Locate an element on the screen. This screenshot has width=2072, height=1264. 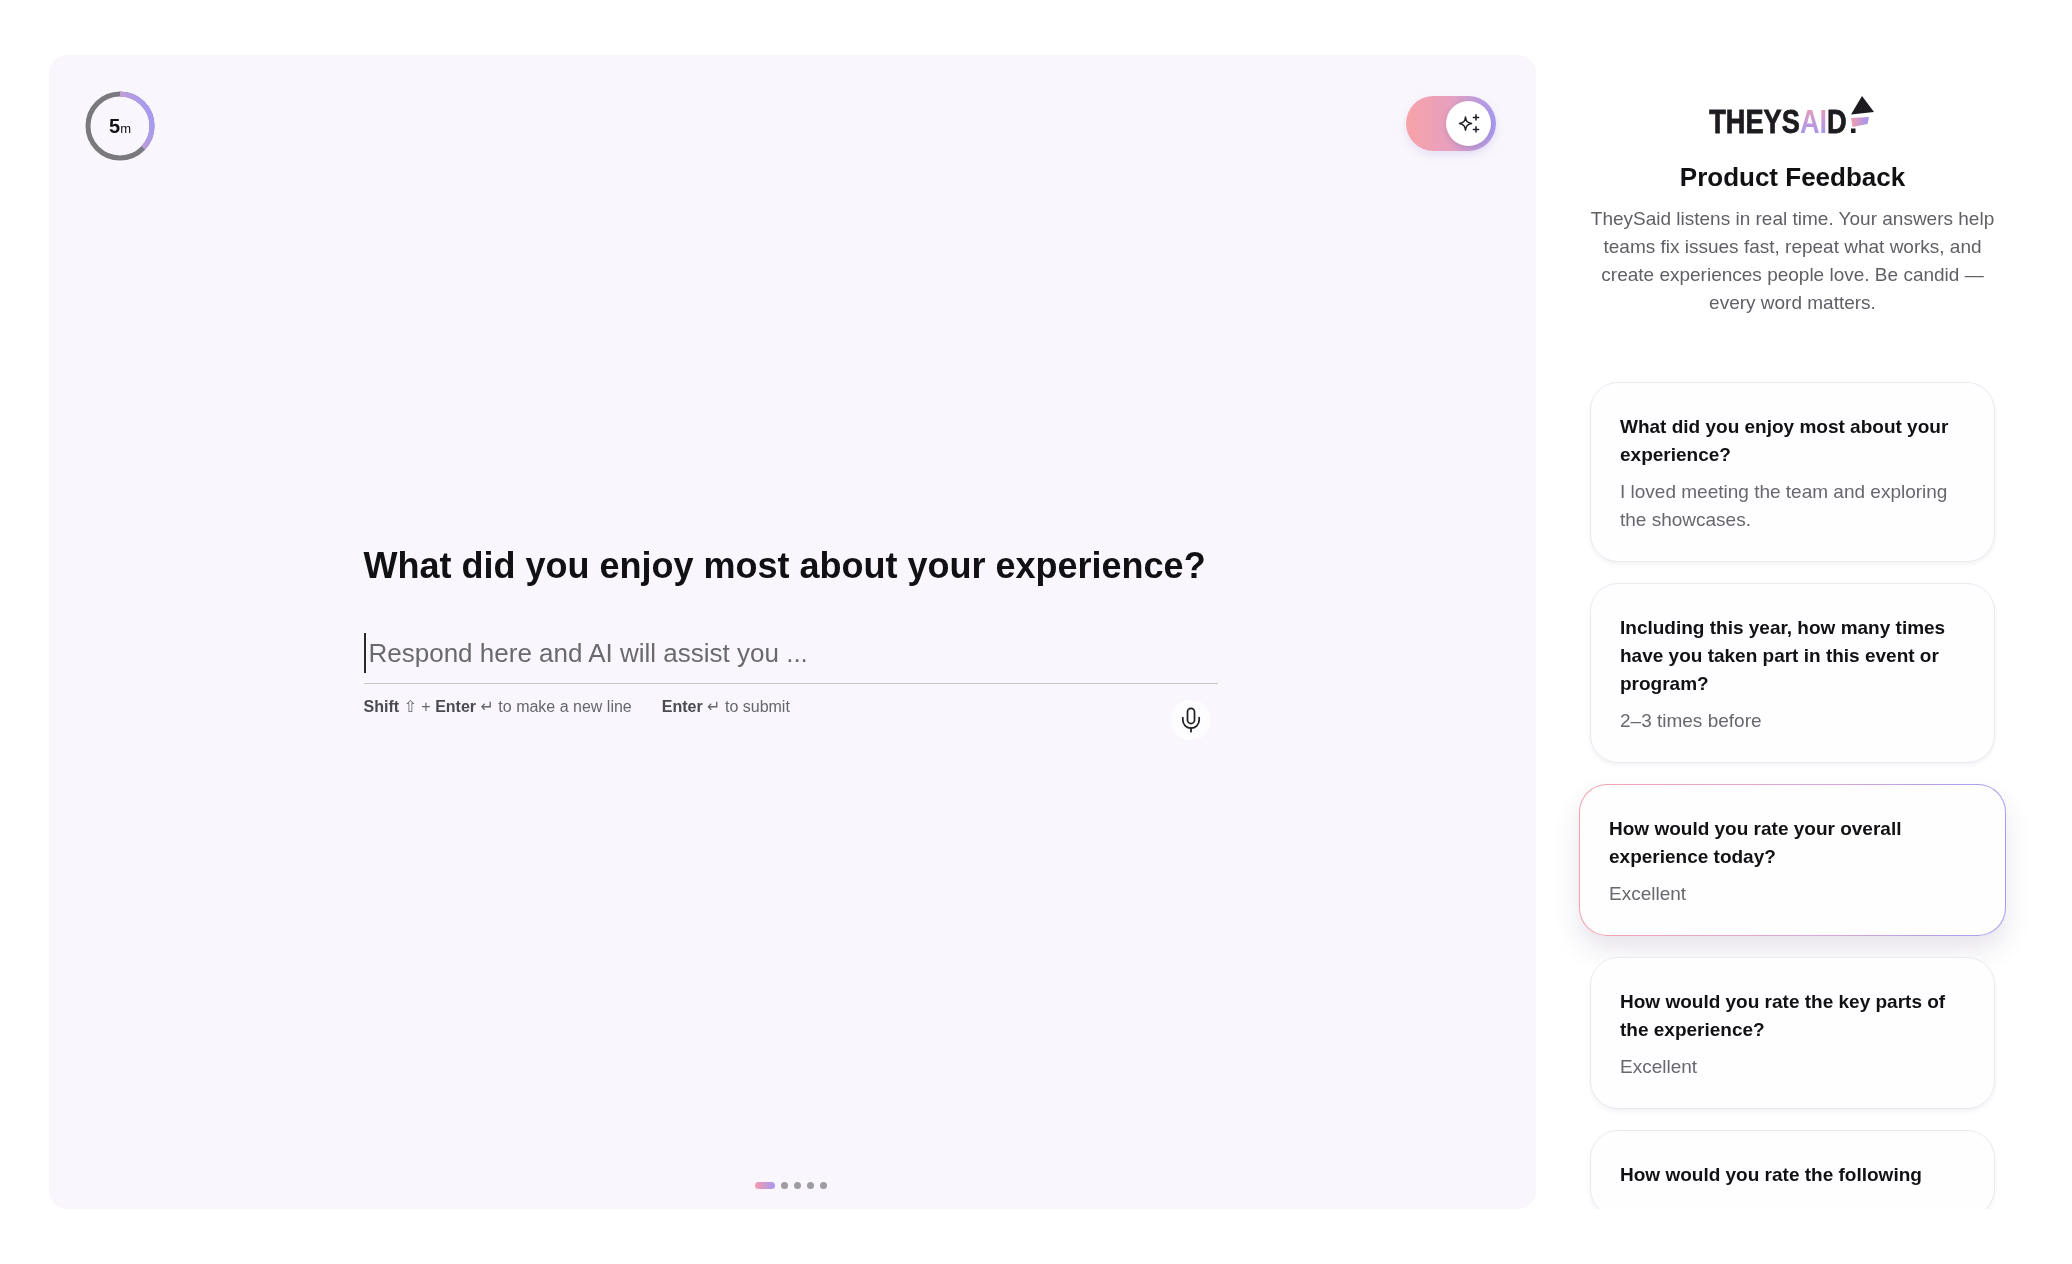
logo-wordmark: THEYSAID is located at coordinates (1778, 121).